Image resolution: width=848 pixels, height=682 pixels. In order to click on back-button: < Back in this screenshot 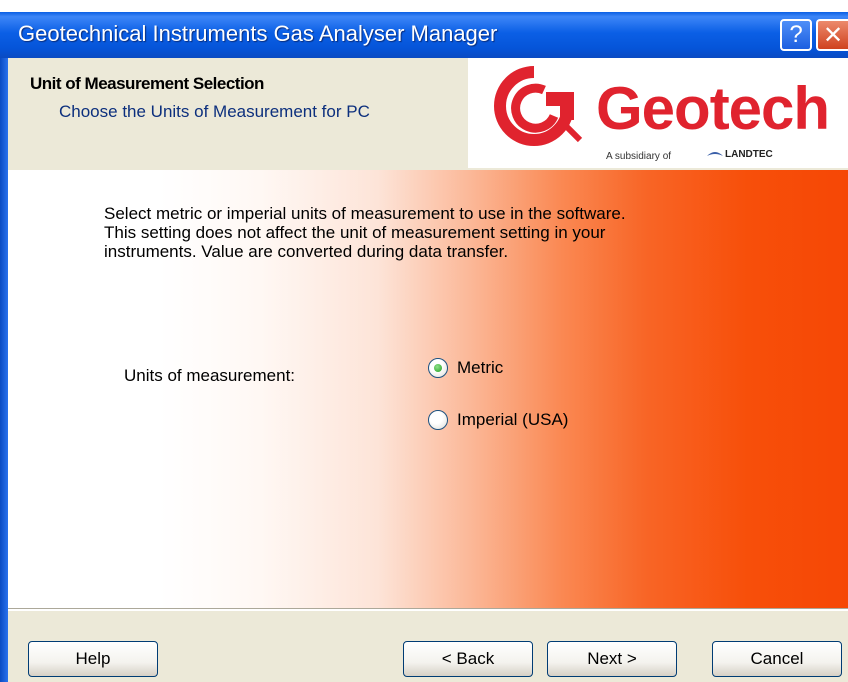, I will do `click(468, 659)`.